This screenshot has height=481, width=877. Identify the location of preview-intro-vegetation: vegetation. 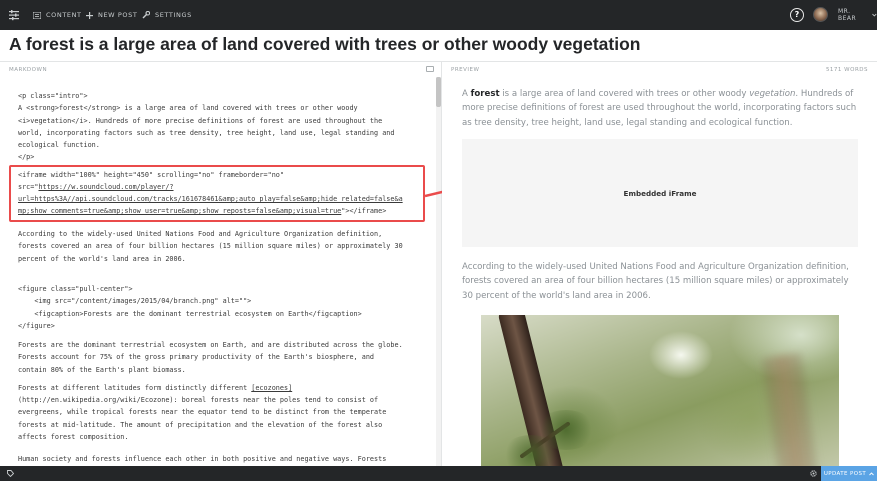
(772, 94).